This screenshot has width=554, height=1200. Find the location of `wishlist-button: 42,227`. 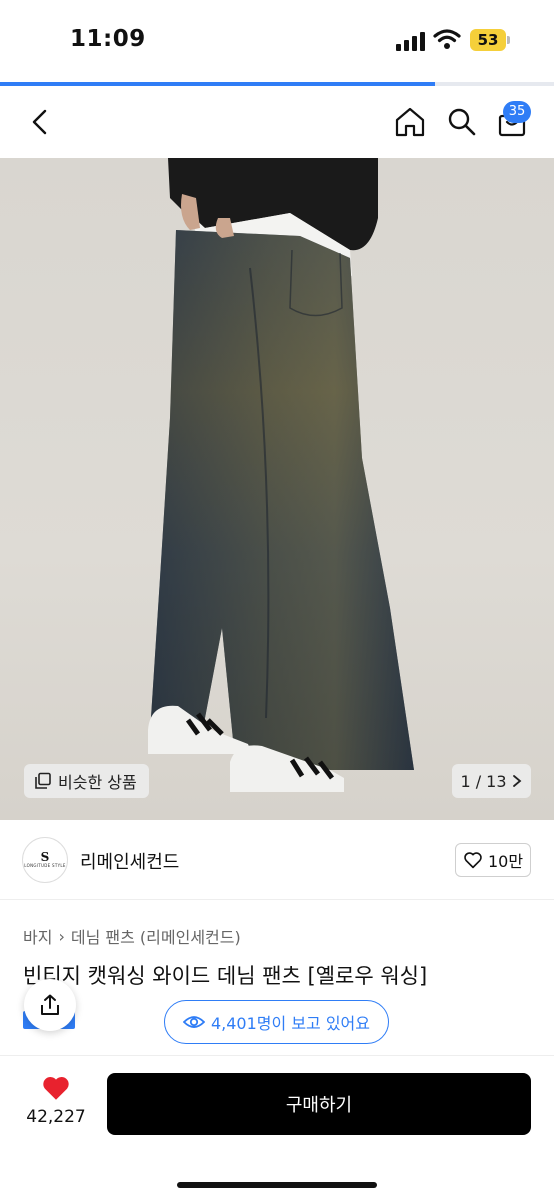

wishlist-button: 42,227 is located at coordinates (56, 1100).